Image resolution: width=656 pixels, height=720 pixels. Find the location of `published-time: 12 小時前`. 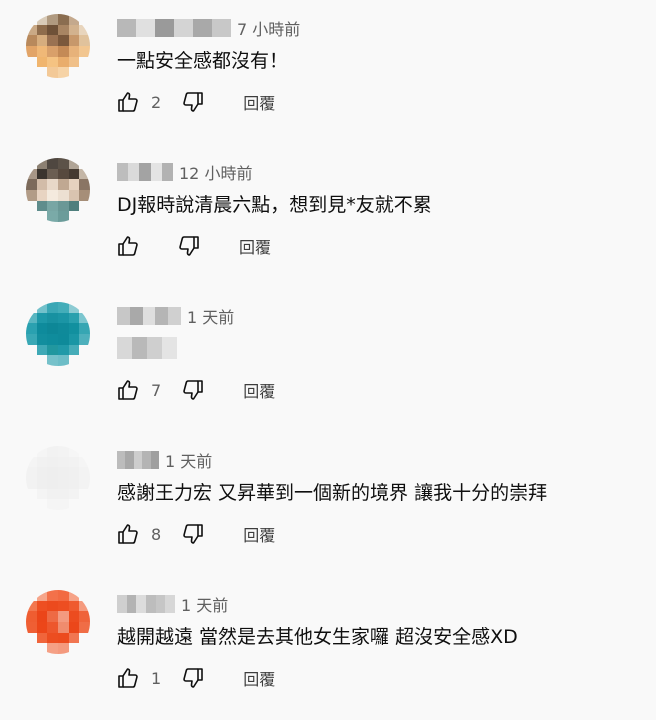

published-time: 12 小時前 is located at coordinates (215, 172).